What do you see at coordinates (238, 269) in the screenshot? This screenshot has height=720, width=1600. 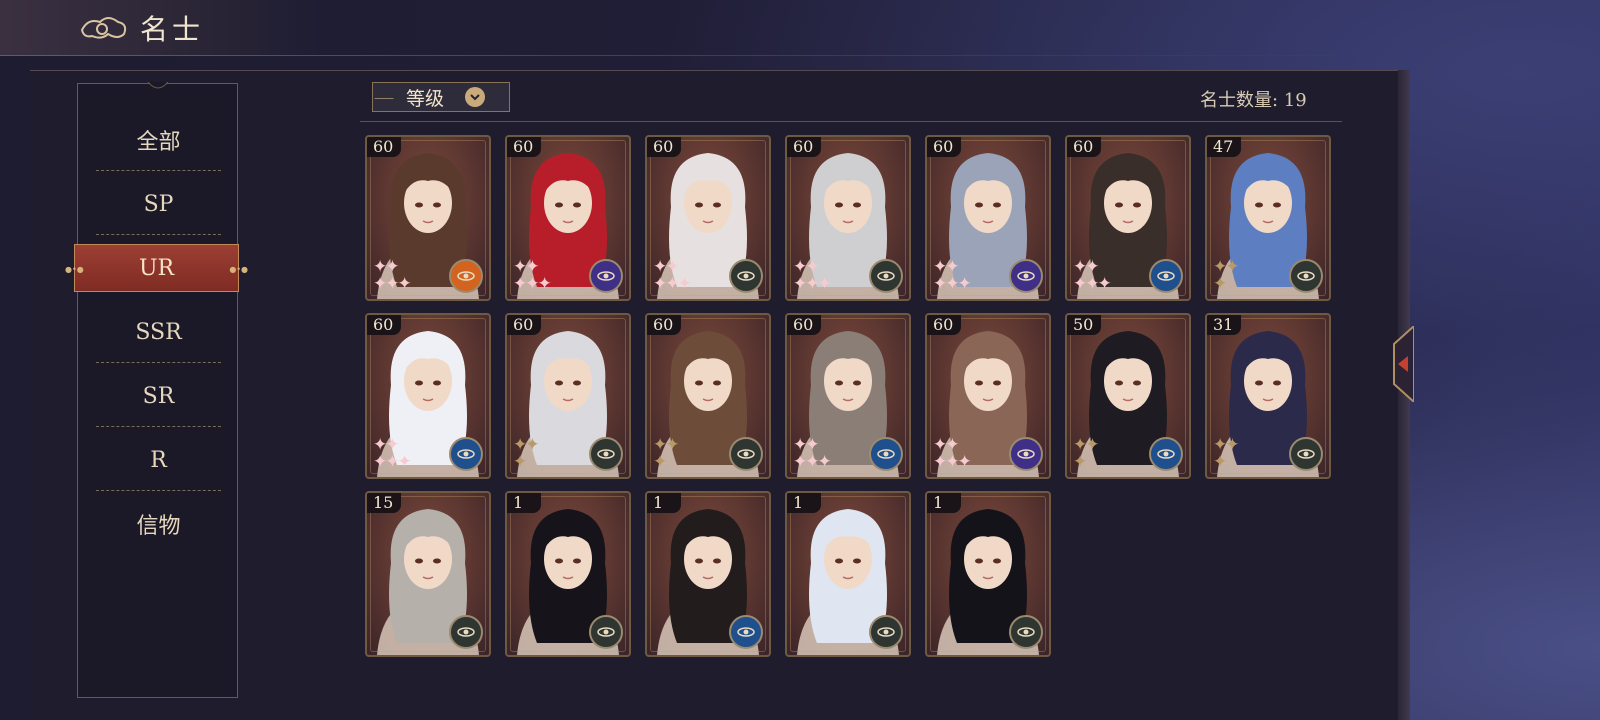 I see `ornament-dots: ●•●` at bounding box center [238, 269].